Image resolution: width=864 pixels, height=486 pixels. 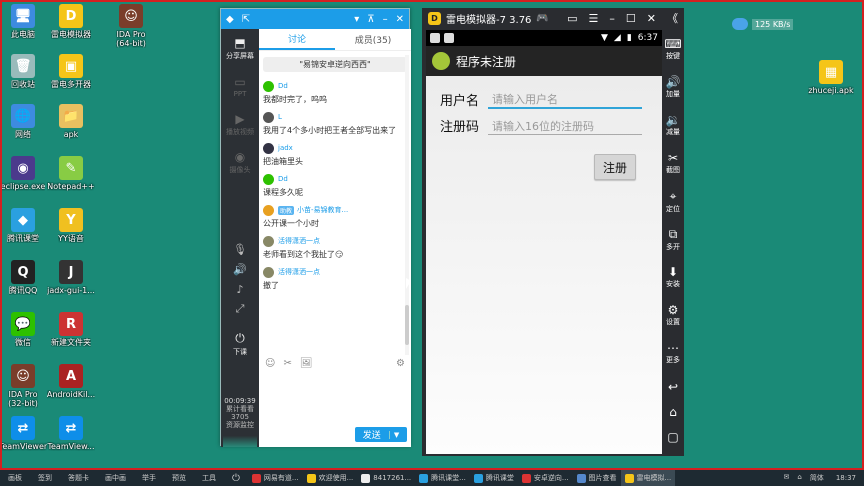 I want to click on share-icon: ⇱, so click(x=246, y=19).